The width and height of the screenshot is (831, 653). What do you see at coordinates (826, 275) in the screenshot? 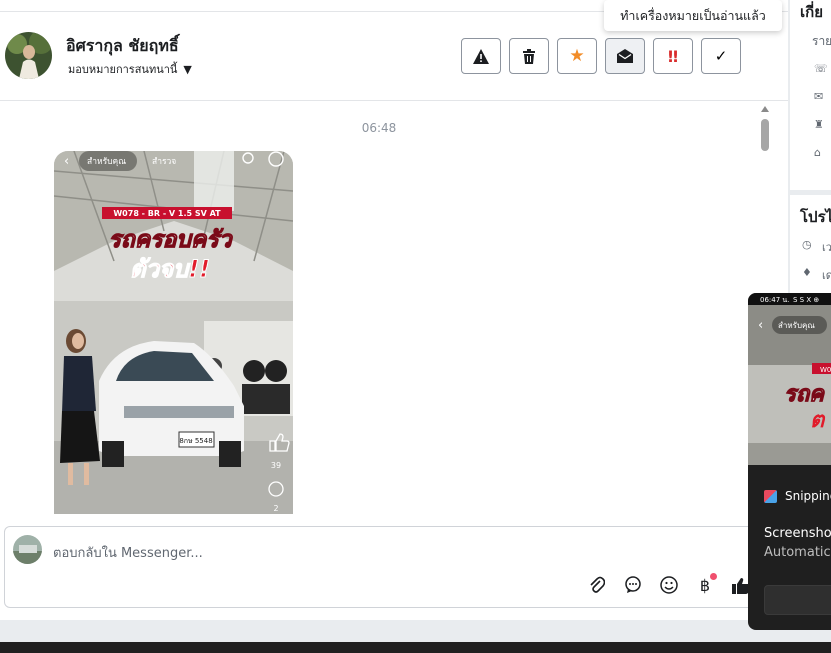
I see `profile-row-2: เด` at bounding box center [826, 275].